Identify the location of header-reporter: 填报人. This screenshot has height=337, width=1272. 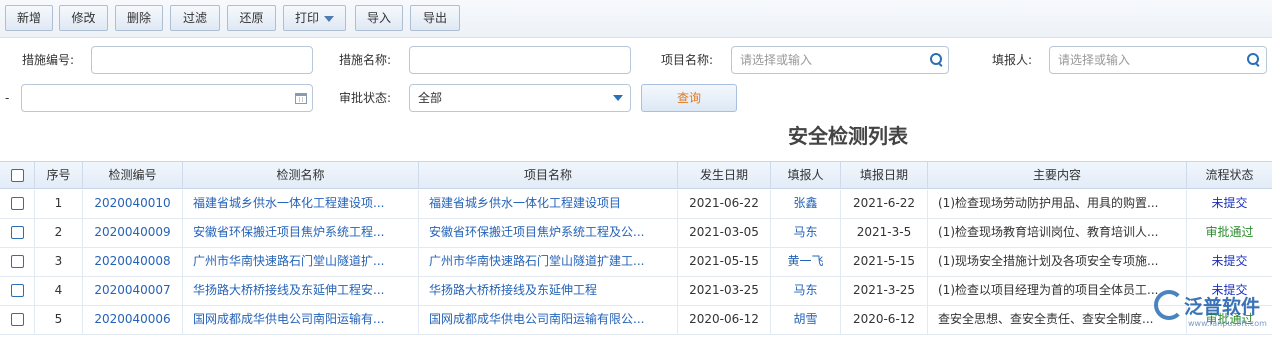
(806, 175).